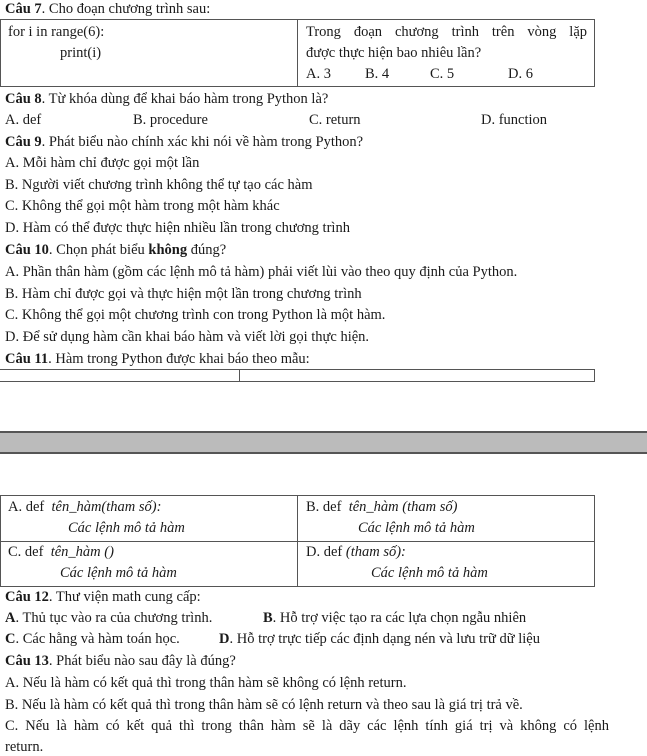  I want to click on q11-option-d-label: D. def, so click(324, 552).